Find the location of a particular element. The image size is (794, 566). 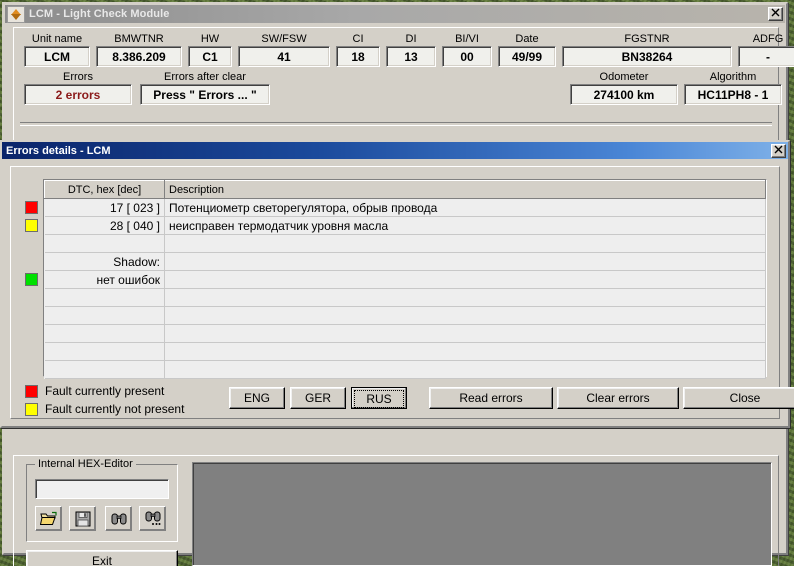

field-hw: HW C1 is located at coordinates (210, 49).